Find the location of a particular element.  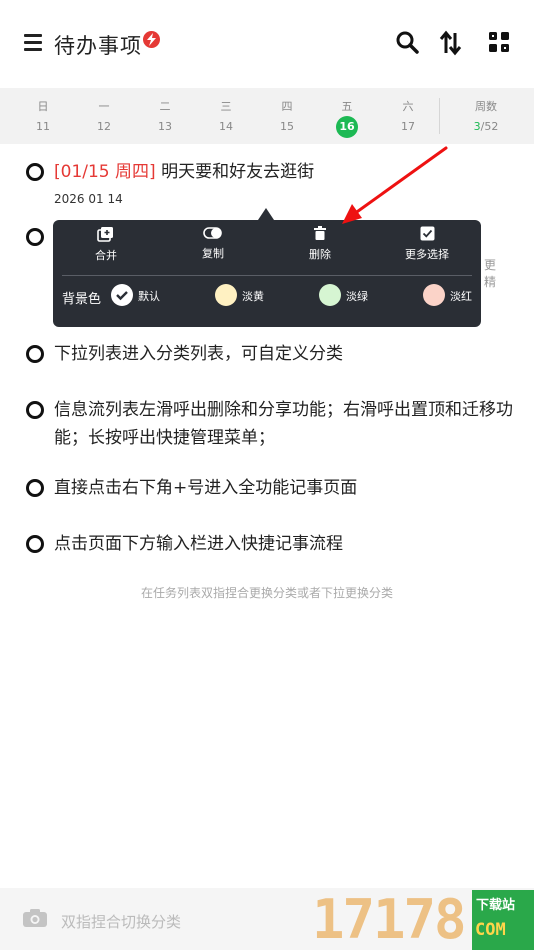

app-header: 待办事项 is located at coordinates (267, 44).